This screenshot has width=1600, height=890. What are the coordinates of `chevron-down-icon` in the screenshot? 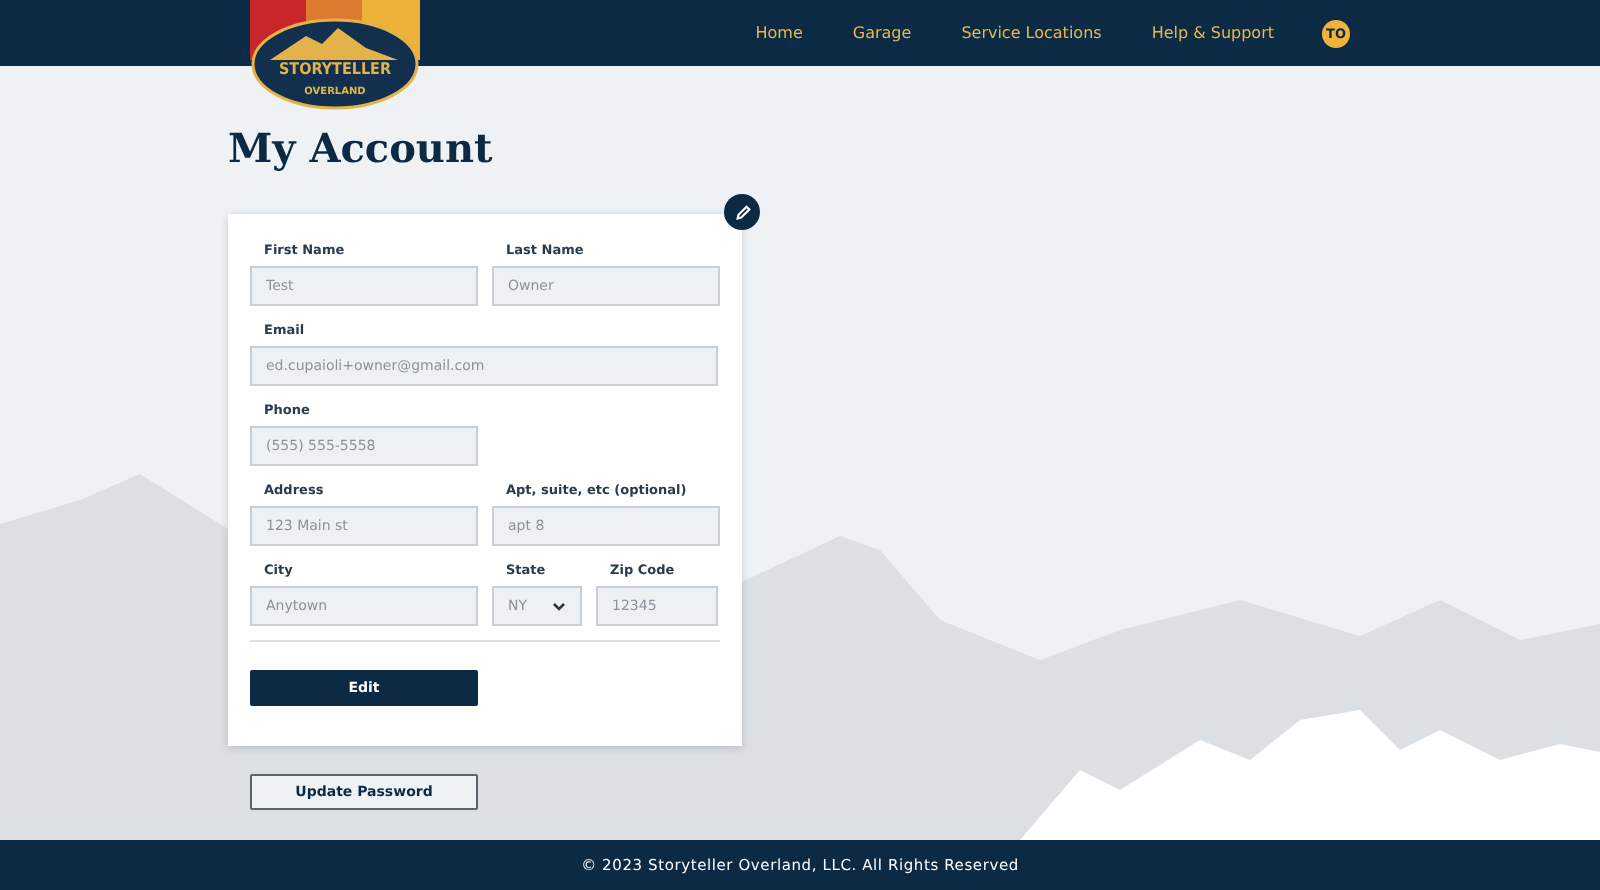 It's located at (559, 606).